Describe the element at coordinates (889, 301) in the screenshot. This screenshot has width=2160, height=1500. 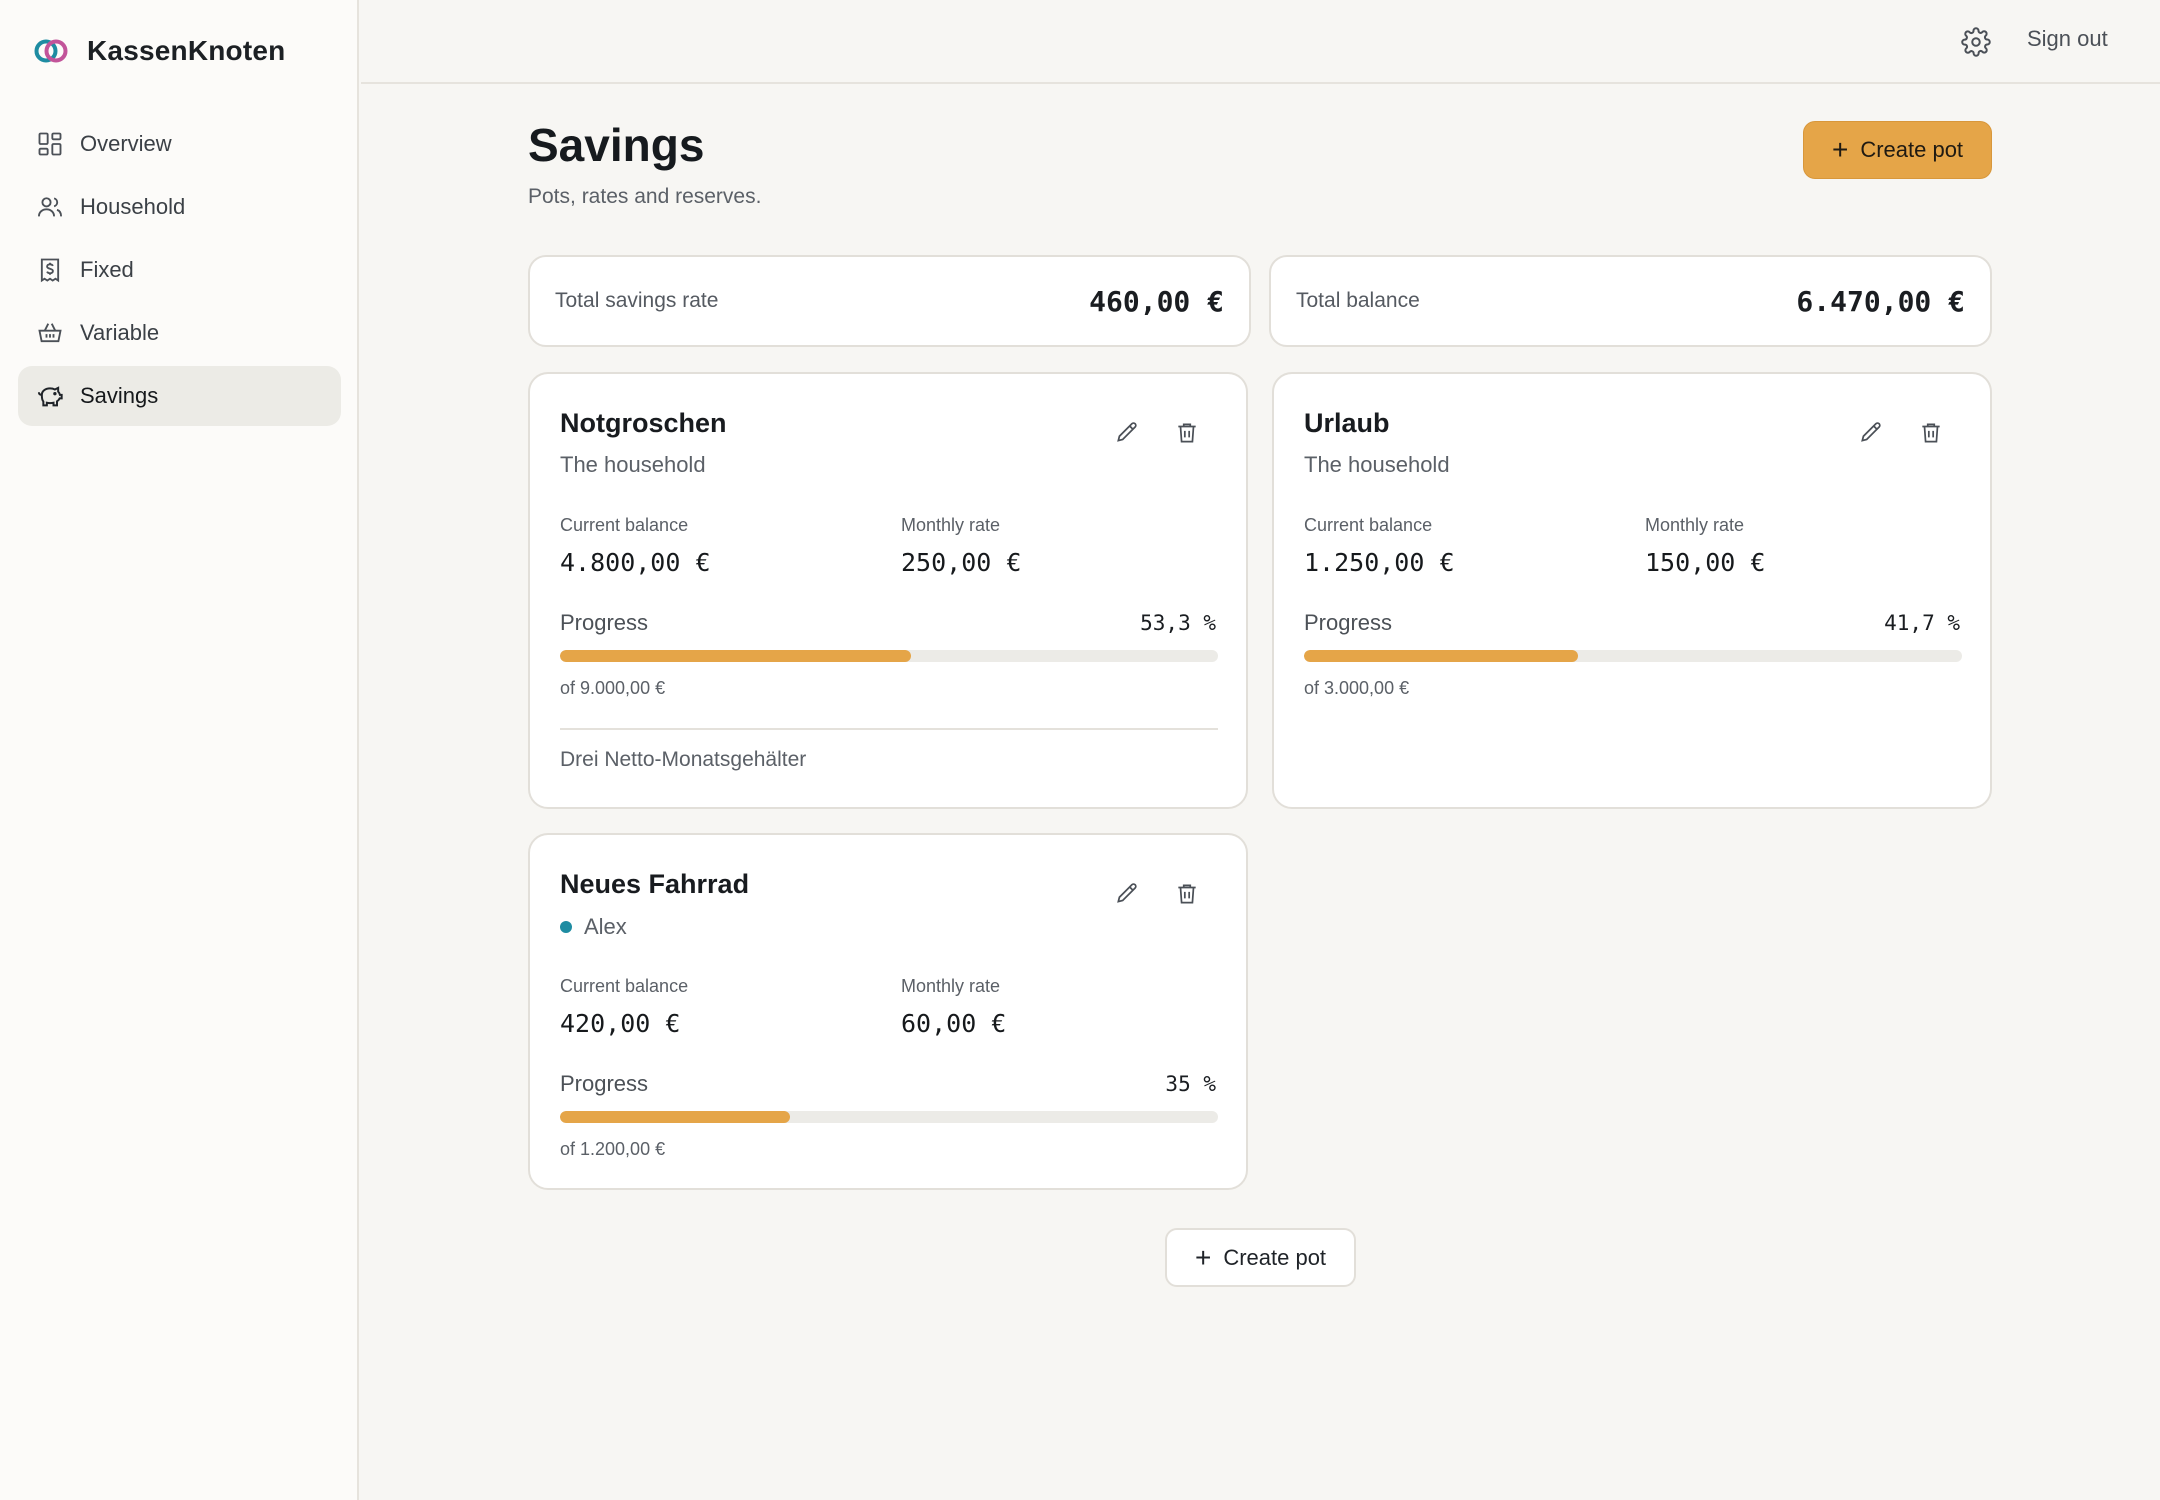
I see `total-savings-rate-card: Total savings rate 460,00 €` at that location.